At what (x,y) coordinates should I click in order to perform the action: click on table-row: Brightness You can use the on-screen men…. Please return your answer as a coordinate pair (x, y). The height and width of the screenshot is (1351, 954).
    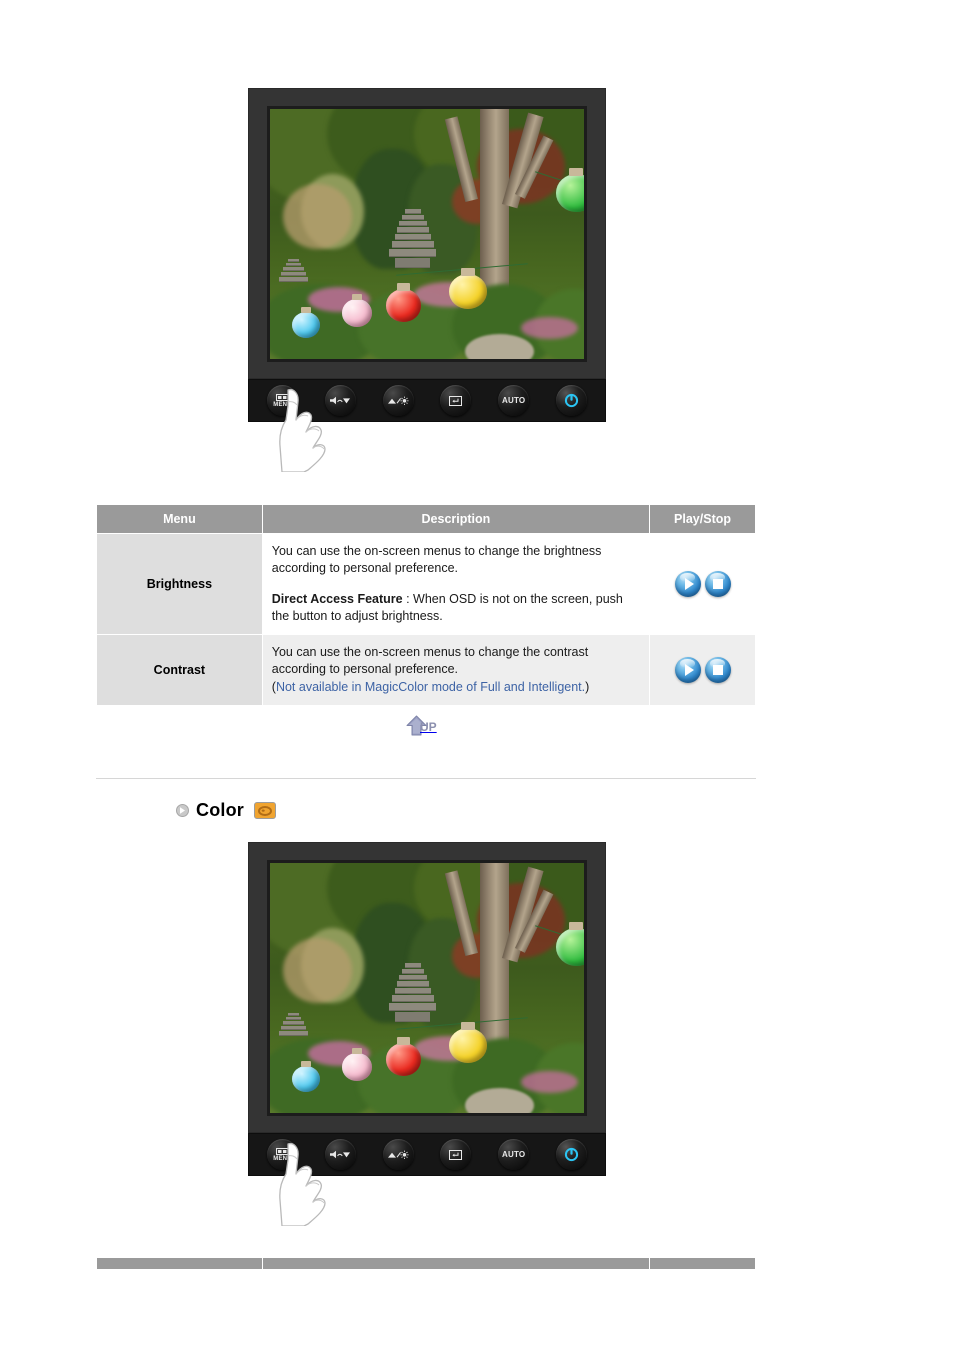
    Looking at the image, I should click on (426, 584).